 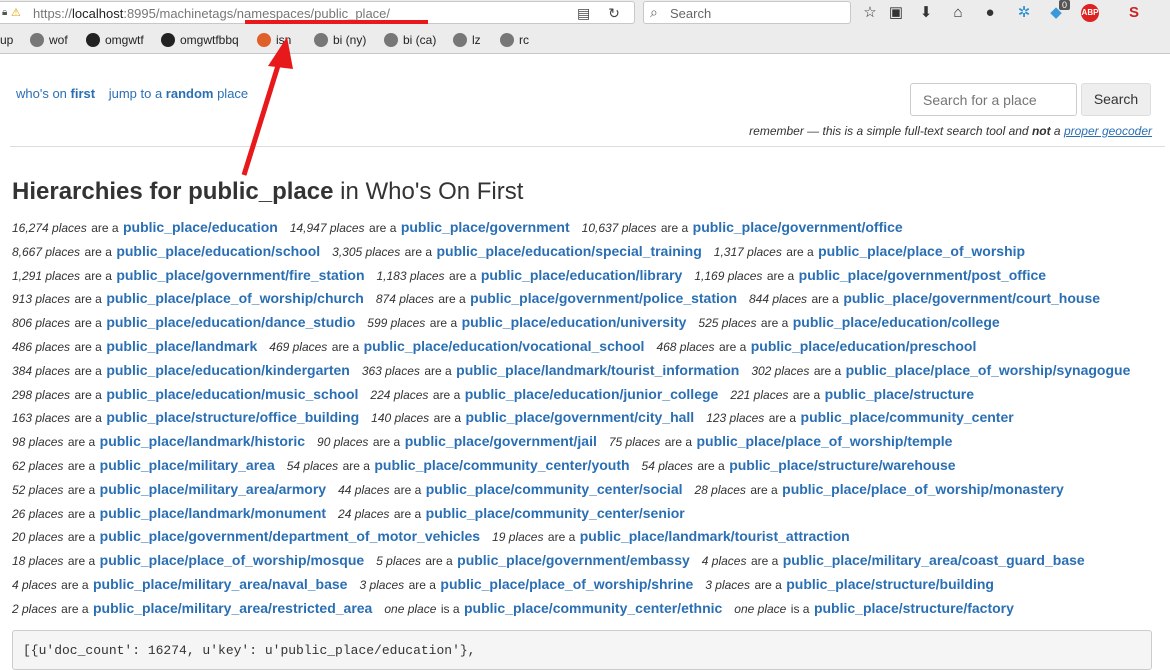 I want to click on reader-view-icon: ▤, so click(x=583, y=13).